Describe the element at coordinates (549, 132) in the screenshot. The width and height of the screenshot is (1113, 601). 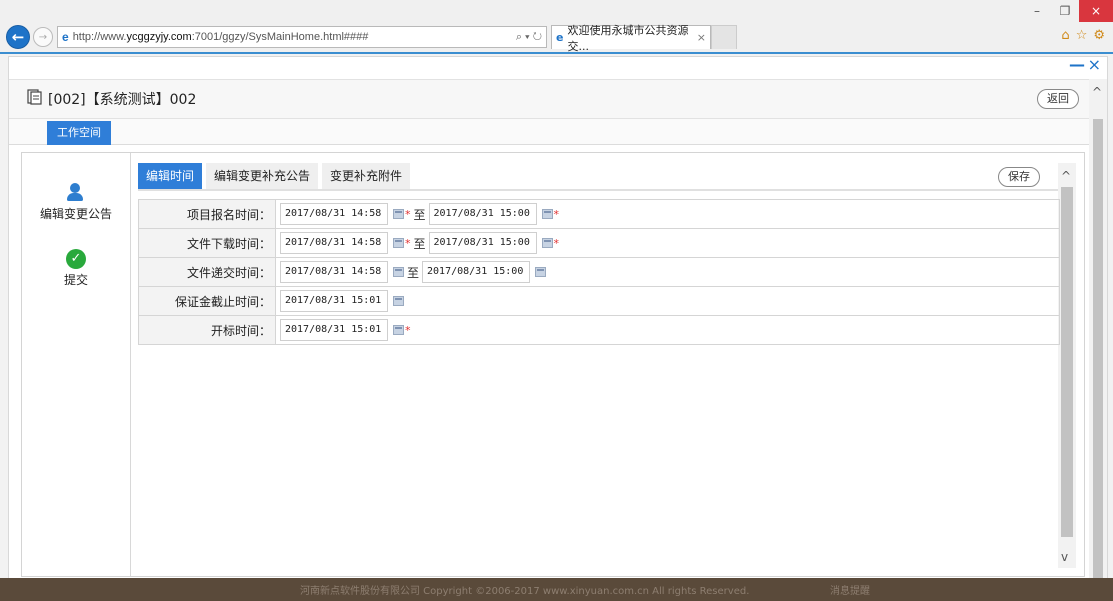
I see `workspace-tab-row: 工作空间` at that location.